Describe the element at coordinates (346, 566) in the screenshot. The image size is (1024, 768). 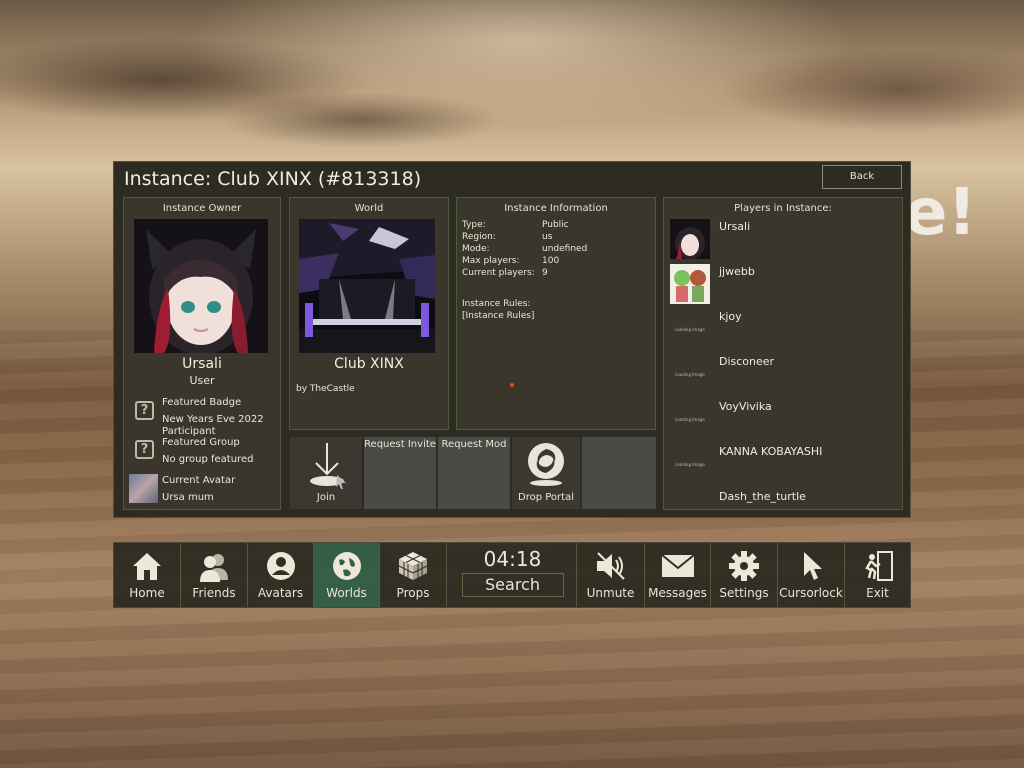
I see `globe-icon` at that location.